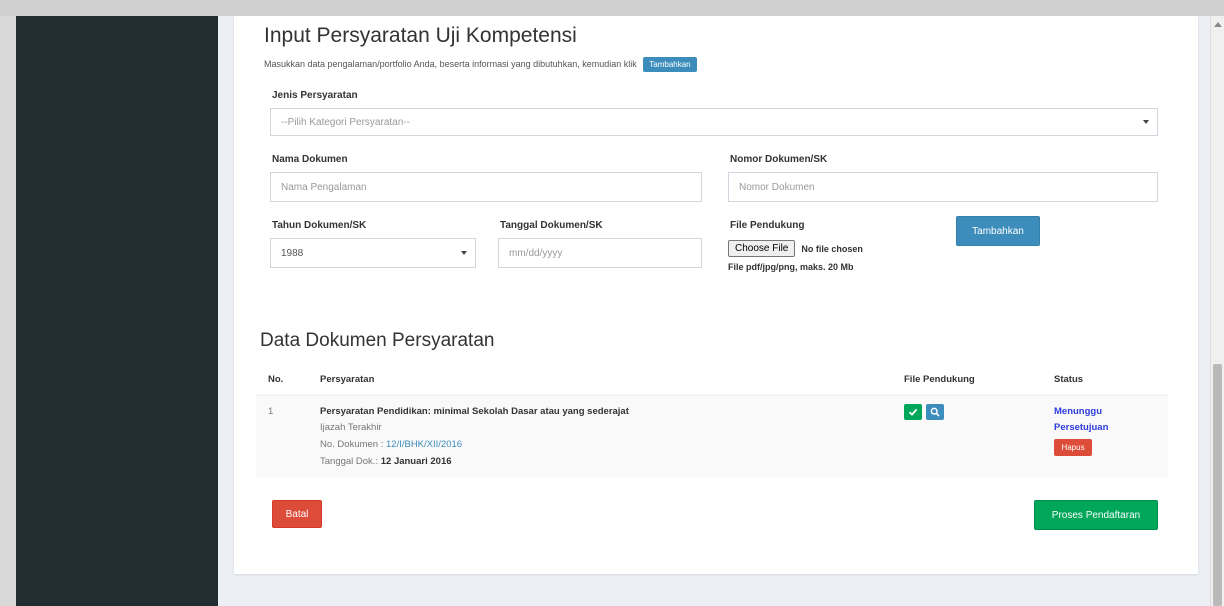  Describe the element at coordinates (1073, 447) in the screenshot. I see `delete-button: Hapus` at that location.